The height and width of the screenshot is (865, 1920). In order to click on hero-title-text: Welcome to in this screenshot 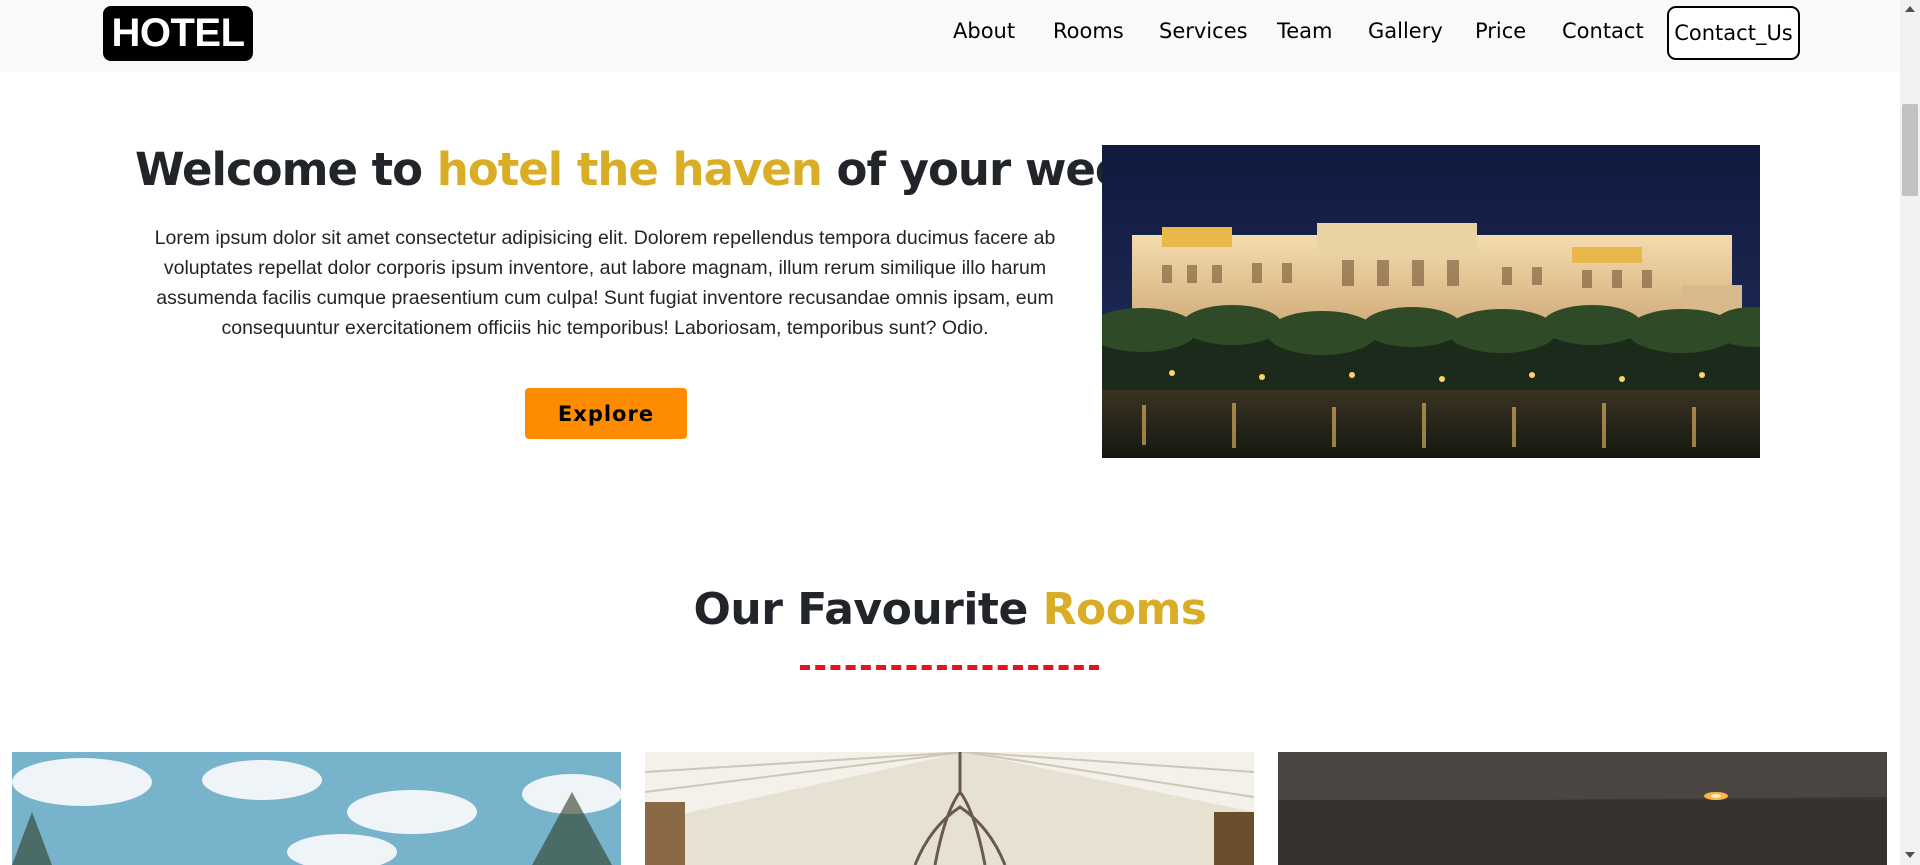, I will do `click(286, 169)`.